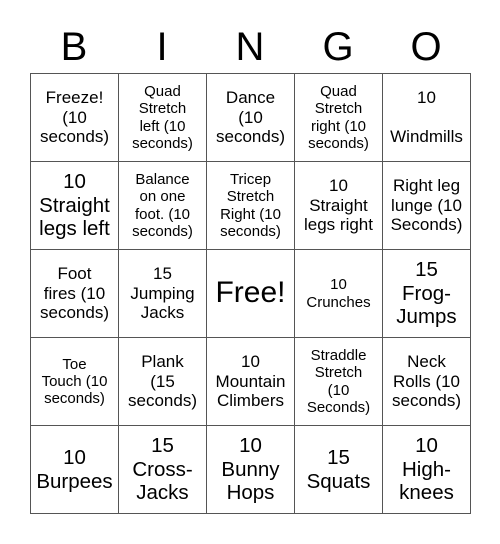  Describe the element at coordinates (163, 206) in the screenshot. I see `bingo-cell: Balance on one foot. (10 seconds)` at that location.